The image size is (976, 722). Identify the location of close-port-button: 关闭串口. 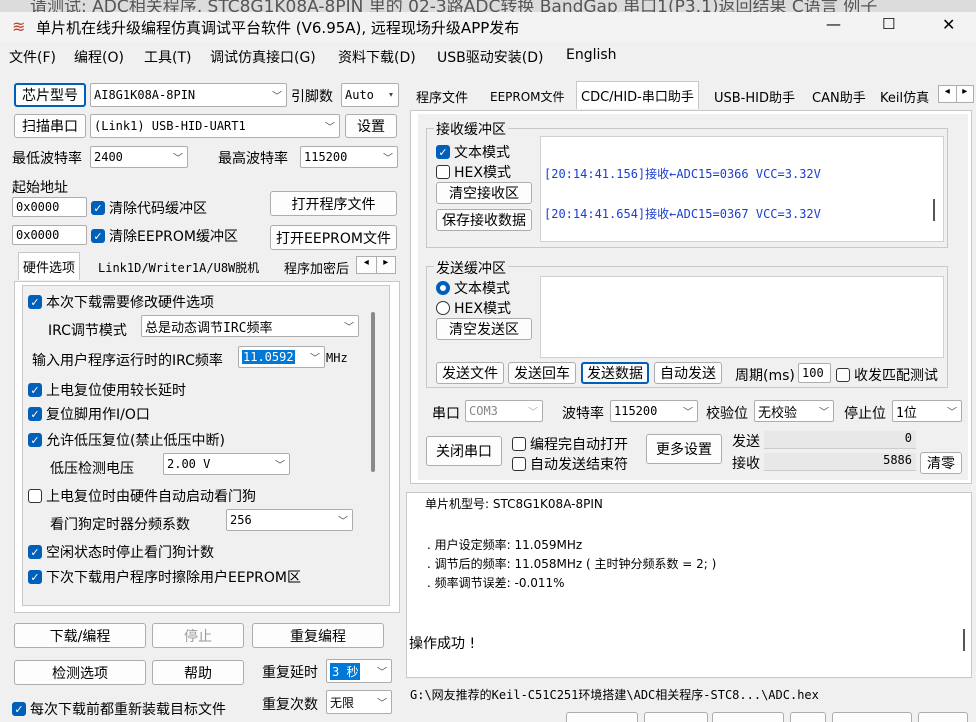
(464, 451).